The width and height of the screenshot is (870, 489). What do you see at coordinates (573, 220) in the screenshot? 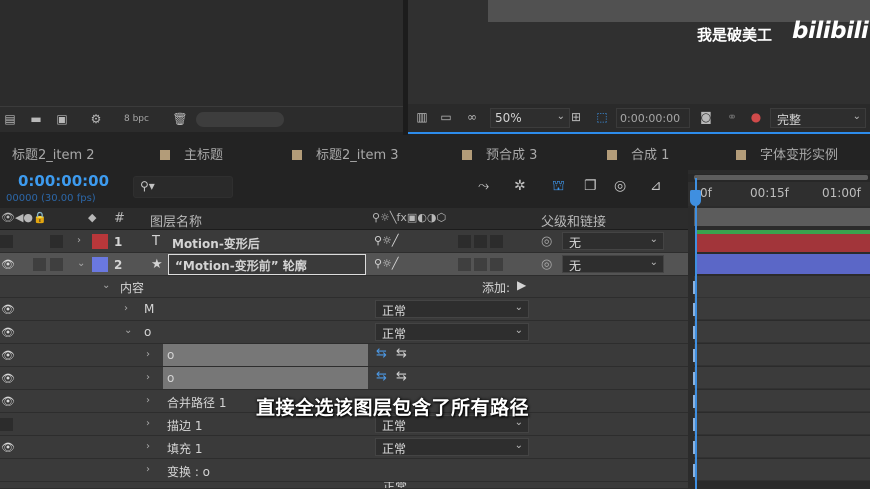
I see `column-parent-link: 父级和链接` at bounding box center [573, 220].